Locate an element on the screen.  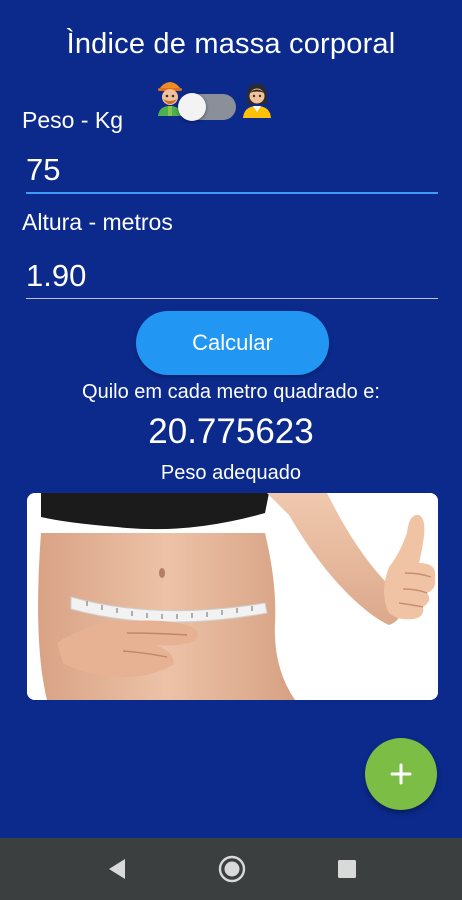
switch-knob is located at coordinates (192, 107).